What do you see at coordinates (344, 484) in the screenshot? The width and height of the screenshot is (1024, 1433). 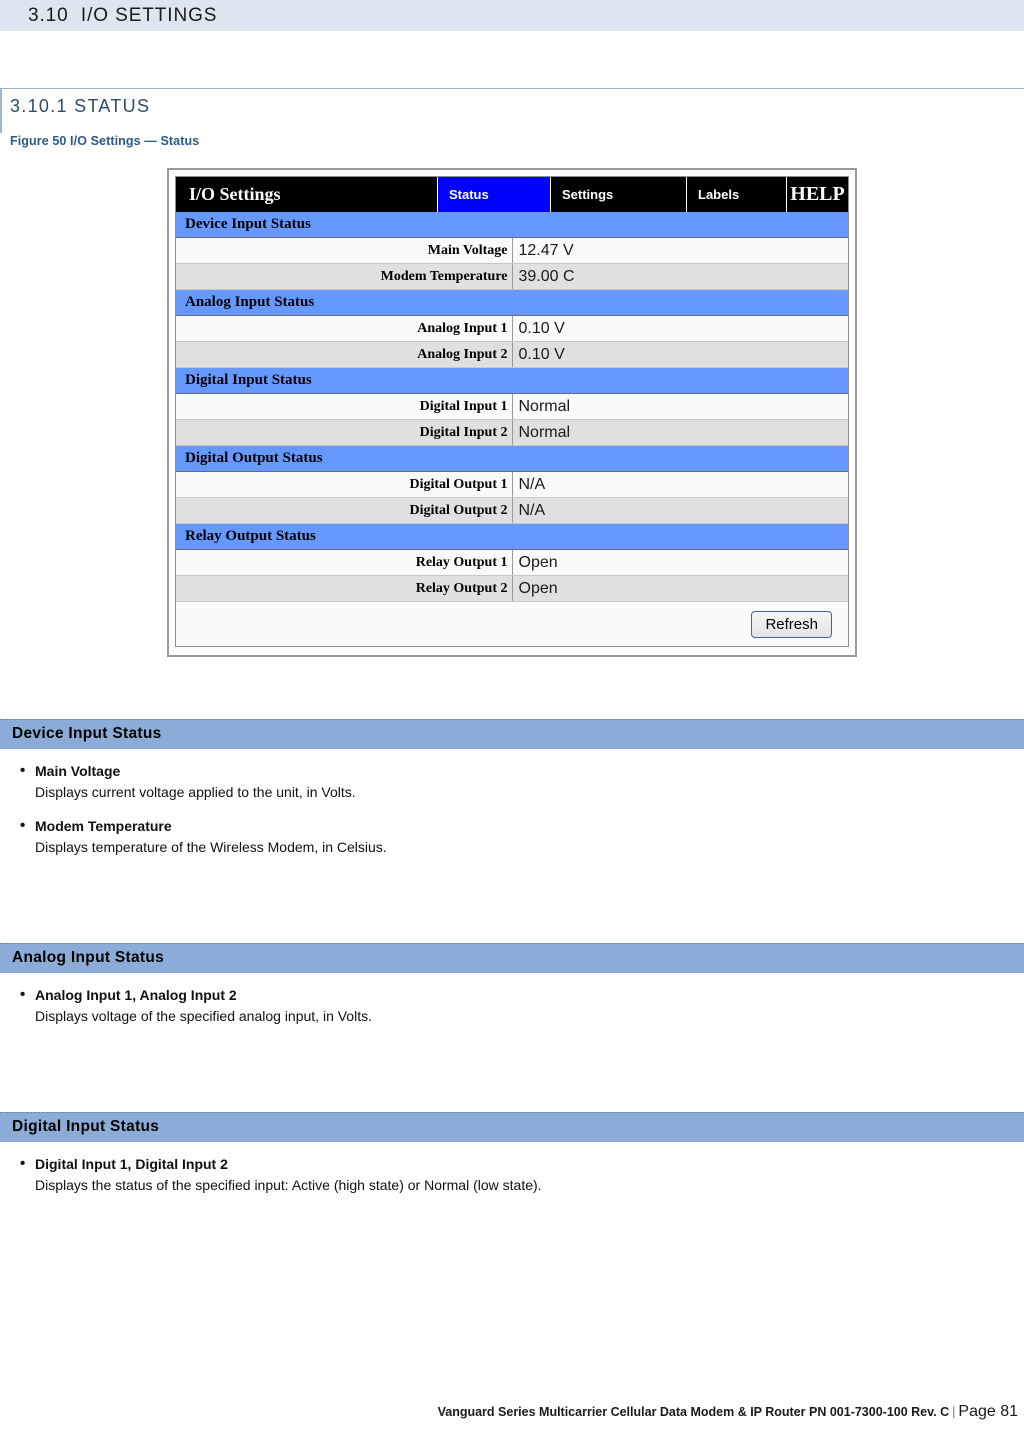 I see `row-label: Digital Output 1` at bounding box center [344, 484].